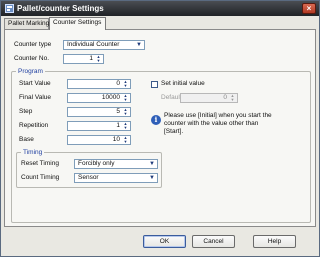 The width and height of the screenshot is (320, 257). I want to click on set-initial-value-label: Set initial value, so click(183, 83).